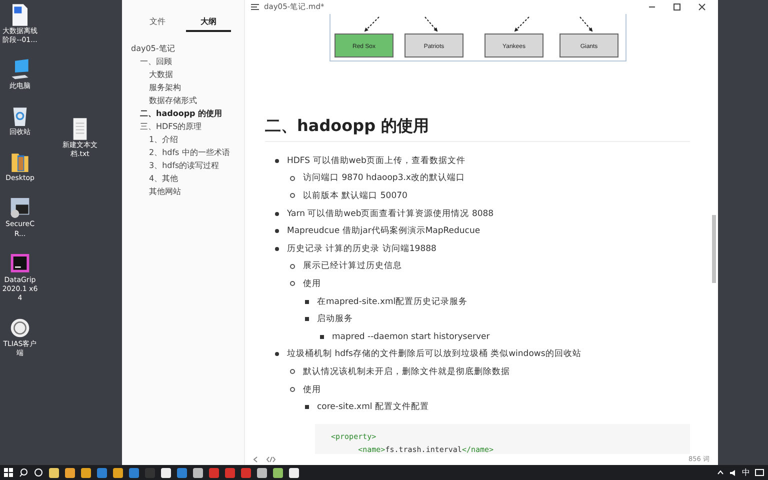 The height and width of the screenshot is (480, 768). I want to click on terminal-app-icon, so click(20, 208).